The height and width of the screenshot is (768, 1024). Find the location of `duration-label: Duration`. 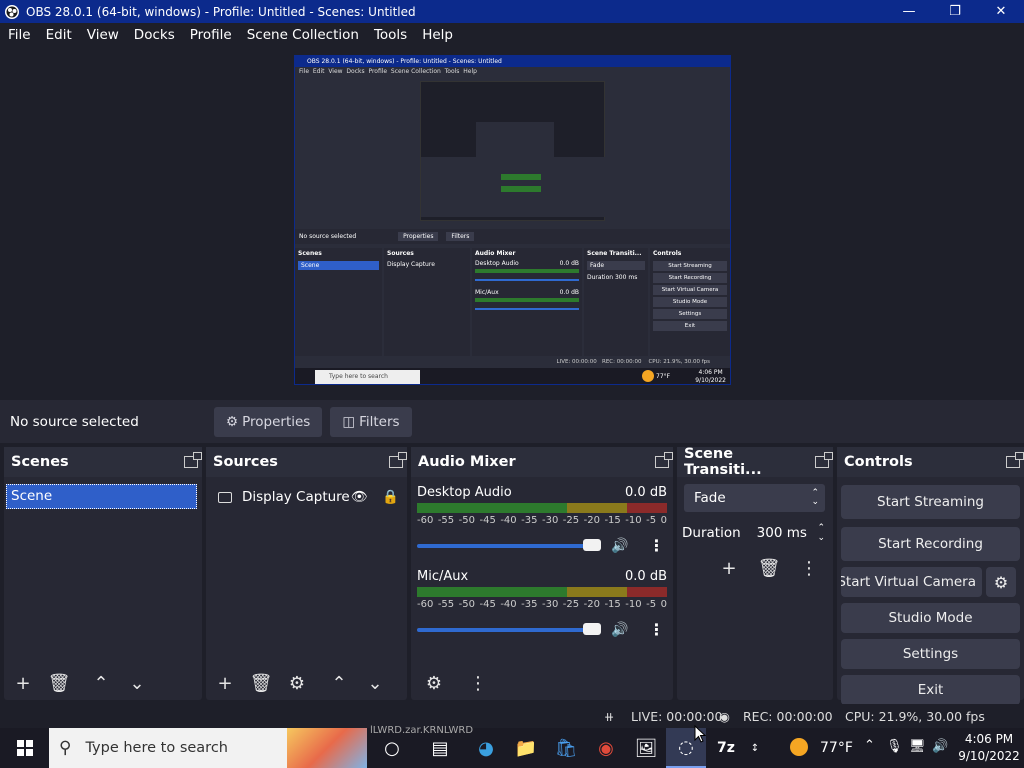

duration-label: Duration is located at coordinates (711, 533).